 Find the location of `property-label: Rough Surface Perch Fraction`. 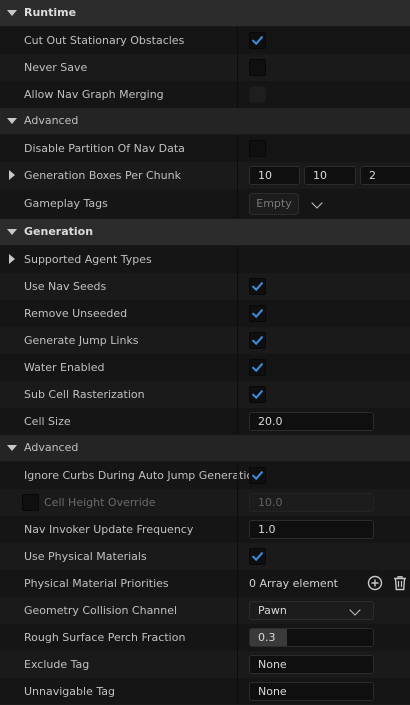

property-label: Rough Surface Perch Fraction is located at coordinates (105, 637).